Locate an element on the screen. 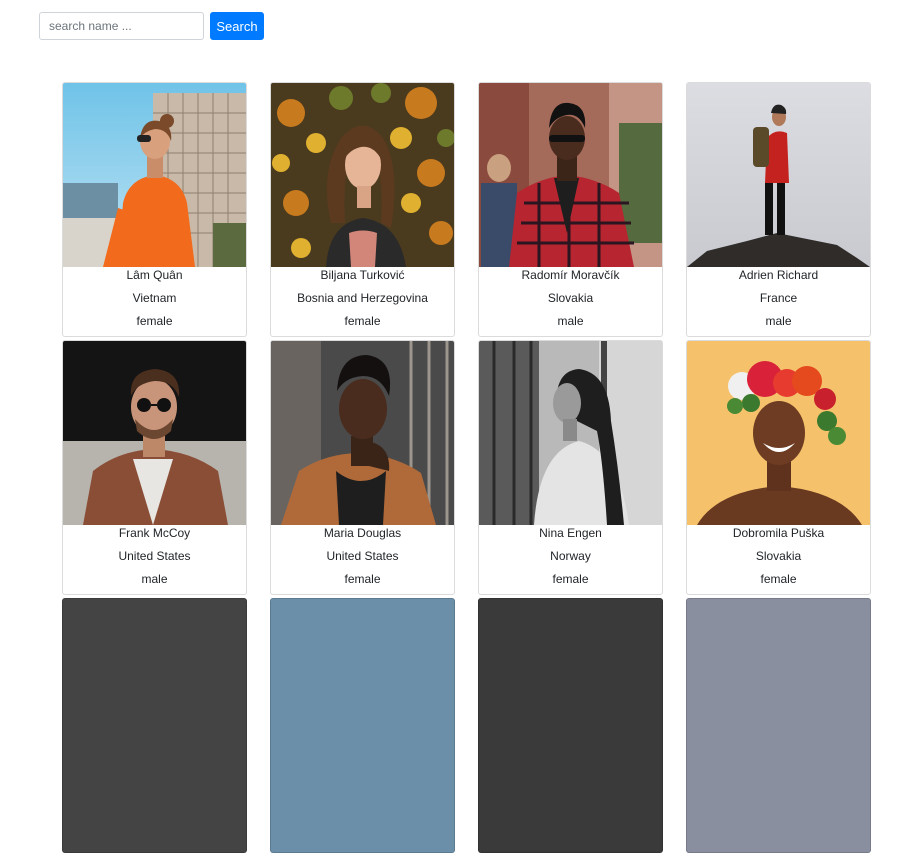 This screenshot has height=853, width=905. person-name: Radomír Moravčík is located at coordinates (570, 275).